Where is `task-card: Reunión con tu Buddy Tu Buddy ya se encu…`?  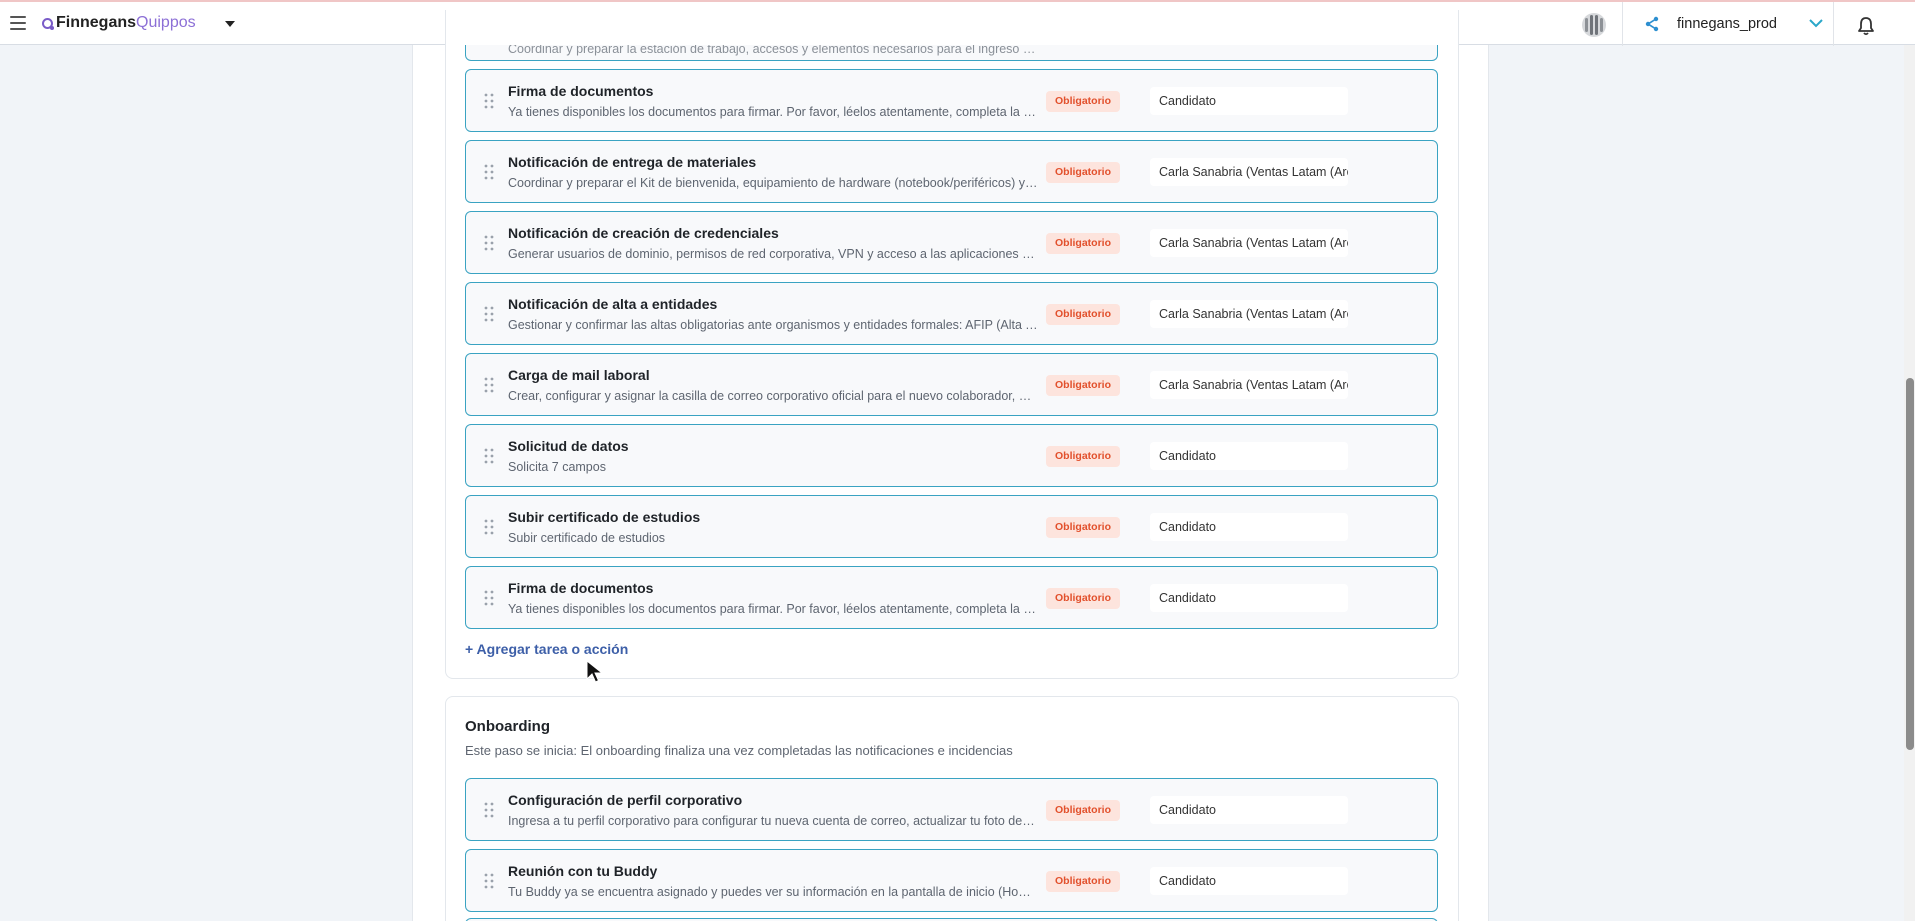
task-card: Reunión con tu Buddy Tu Buddy ya se encu… is located at coordinates (951, 880).